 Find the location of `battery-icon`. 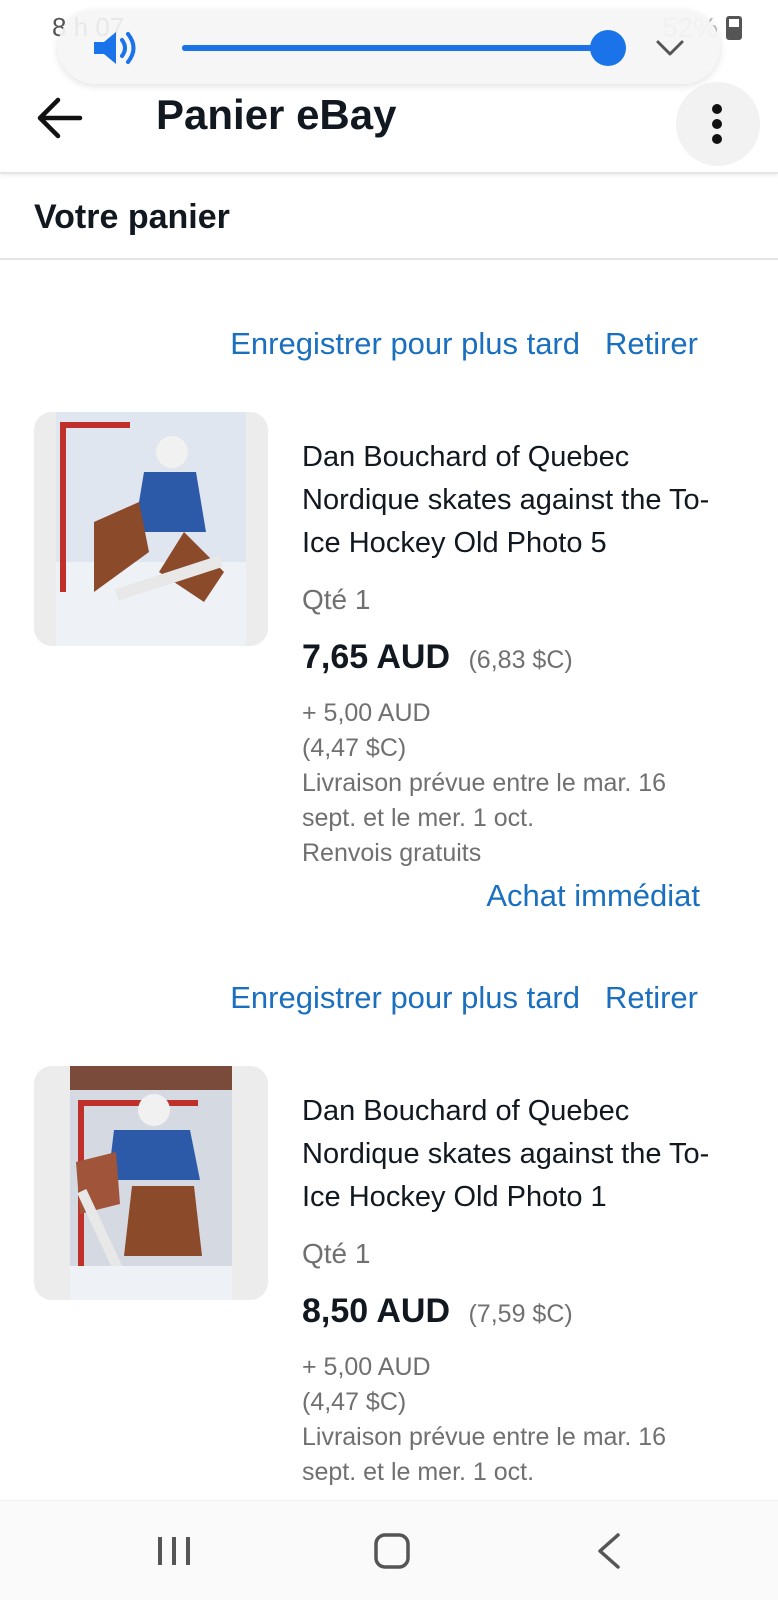

battery-icon is located at coordinates (734, 28).